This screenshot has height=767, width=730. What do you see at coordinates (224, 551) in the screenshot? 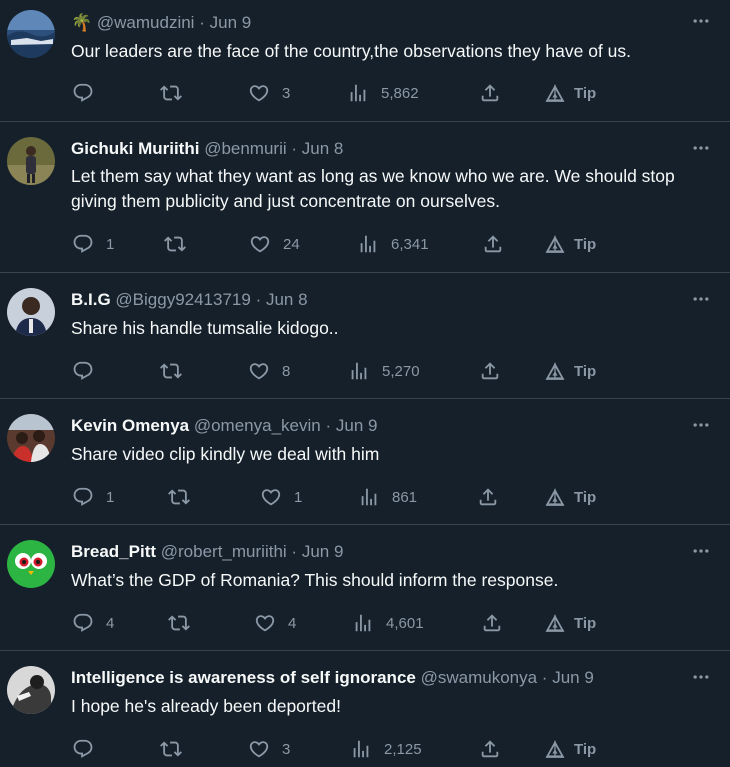
I see `handle: @robert_muriithi` at bounding box center [224, 551].